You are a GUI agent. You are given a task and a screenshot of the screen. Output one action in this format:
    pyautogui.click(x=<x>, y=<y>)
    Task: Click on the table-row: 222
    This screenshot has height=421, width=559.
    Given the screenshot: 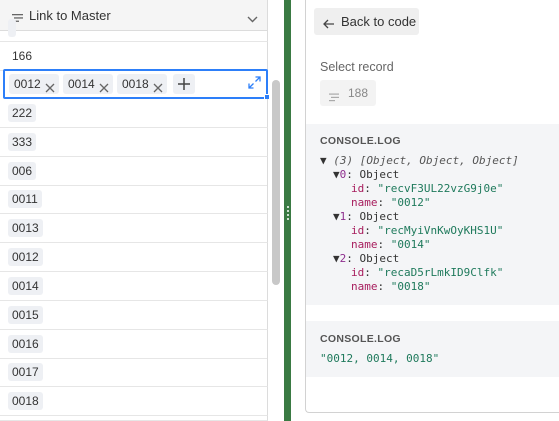 What is the action you would take?
    pyautogui.click(x=134, y=113)
    